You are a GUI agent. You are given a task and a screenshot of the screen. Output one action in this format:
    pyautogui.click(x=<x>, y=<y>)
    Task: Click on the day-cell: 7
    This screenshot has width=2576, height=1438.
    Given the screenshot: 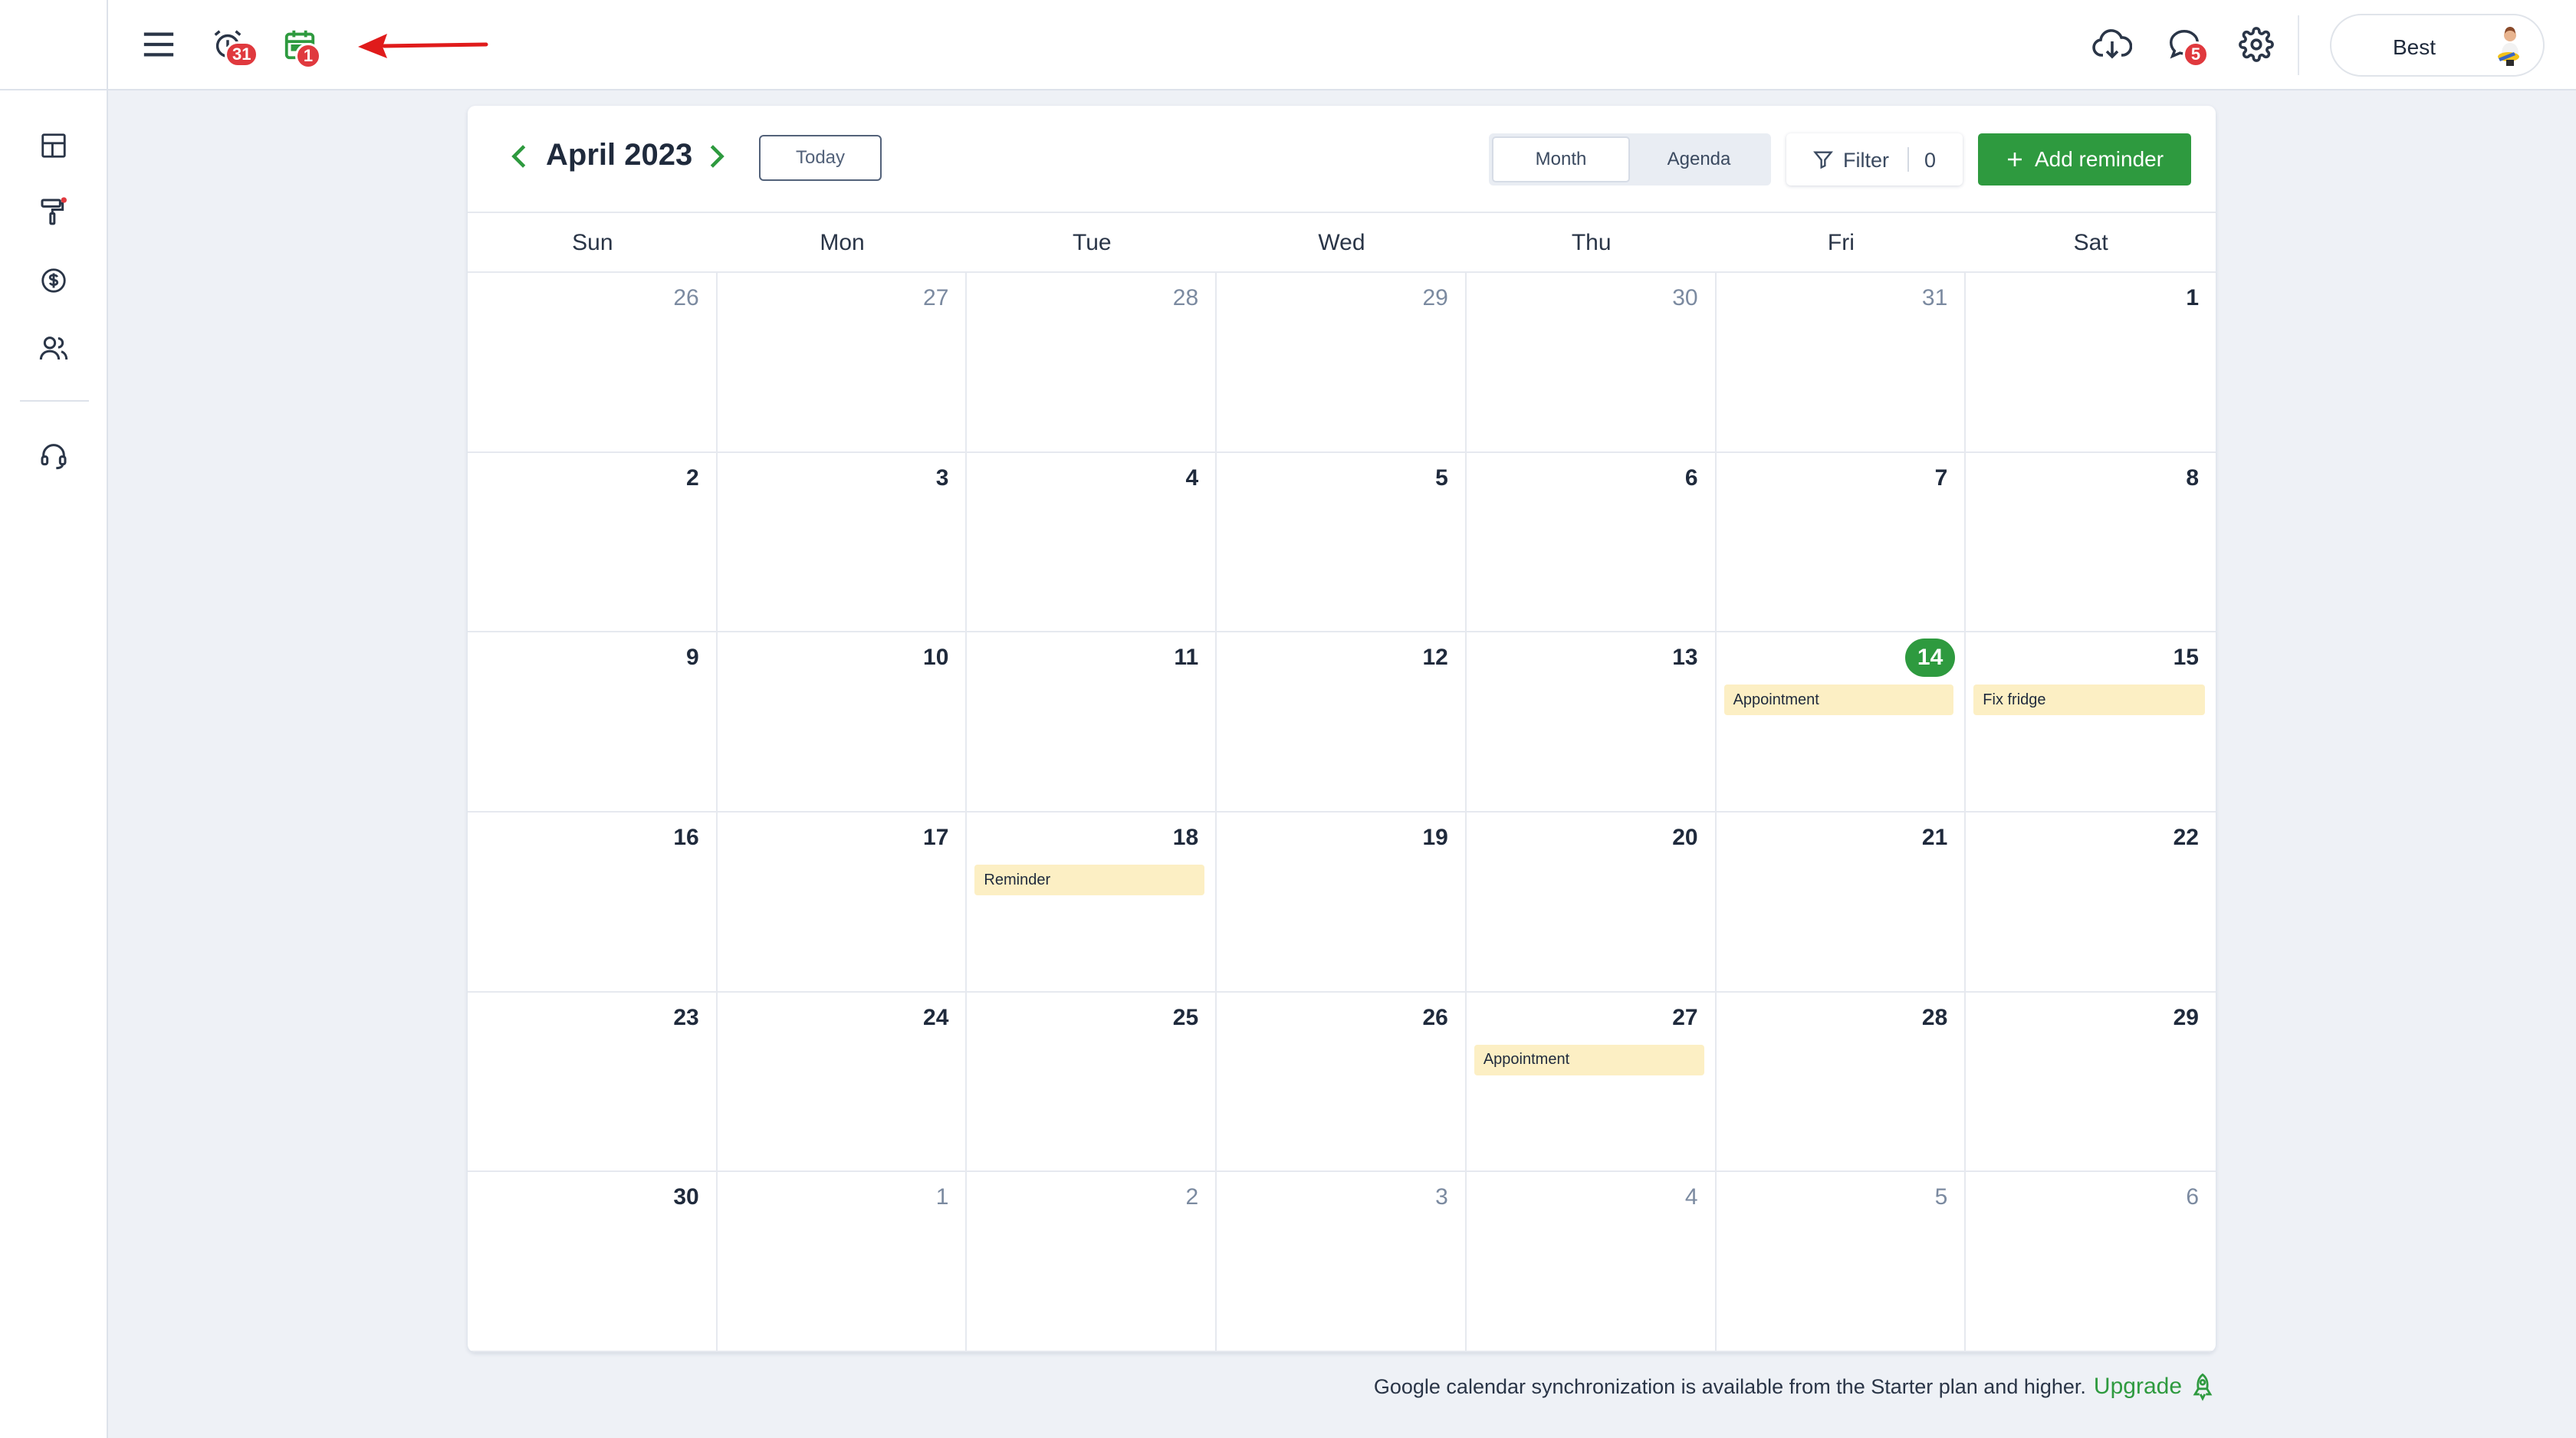 What is the action you would take?
    pyautogui.click(x=1842, y=542)
    